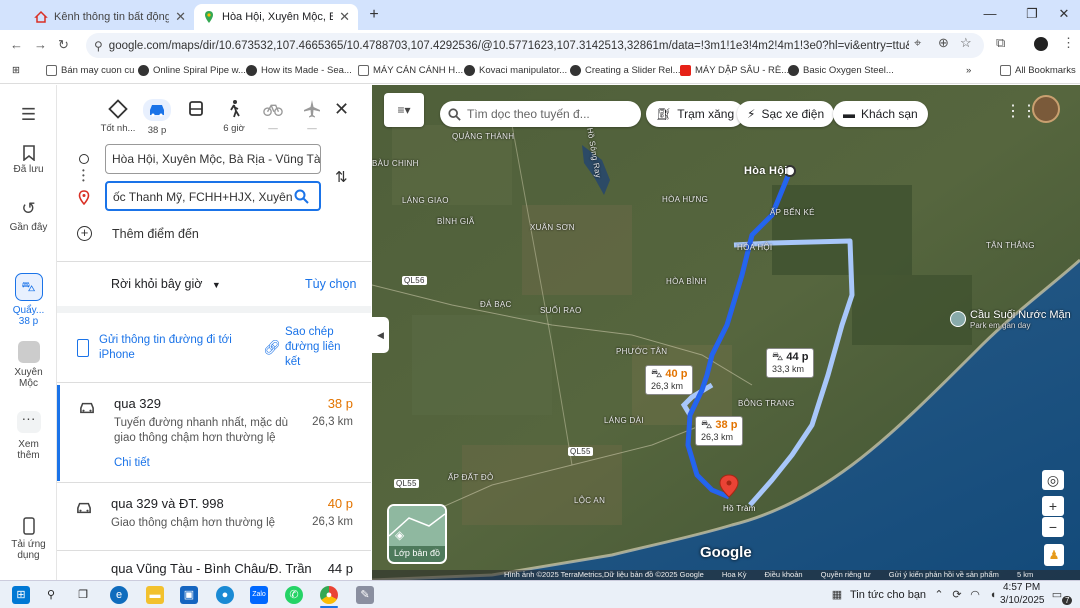 The height and width of the screenshot is (608, 1080). I want to click on extensions-icon: ⧉, so click(1000, 43).